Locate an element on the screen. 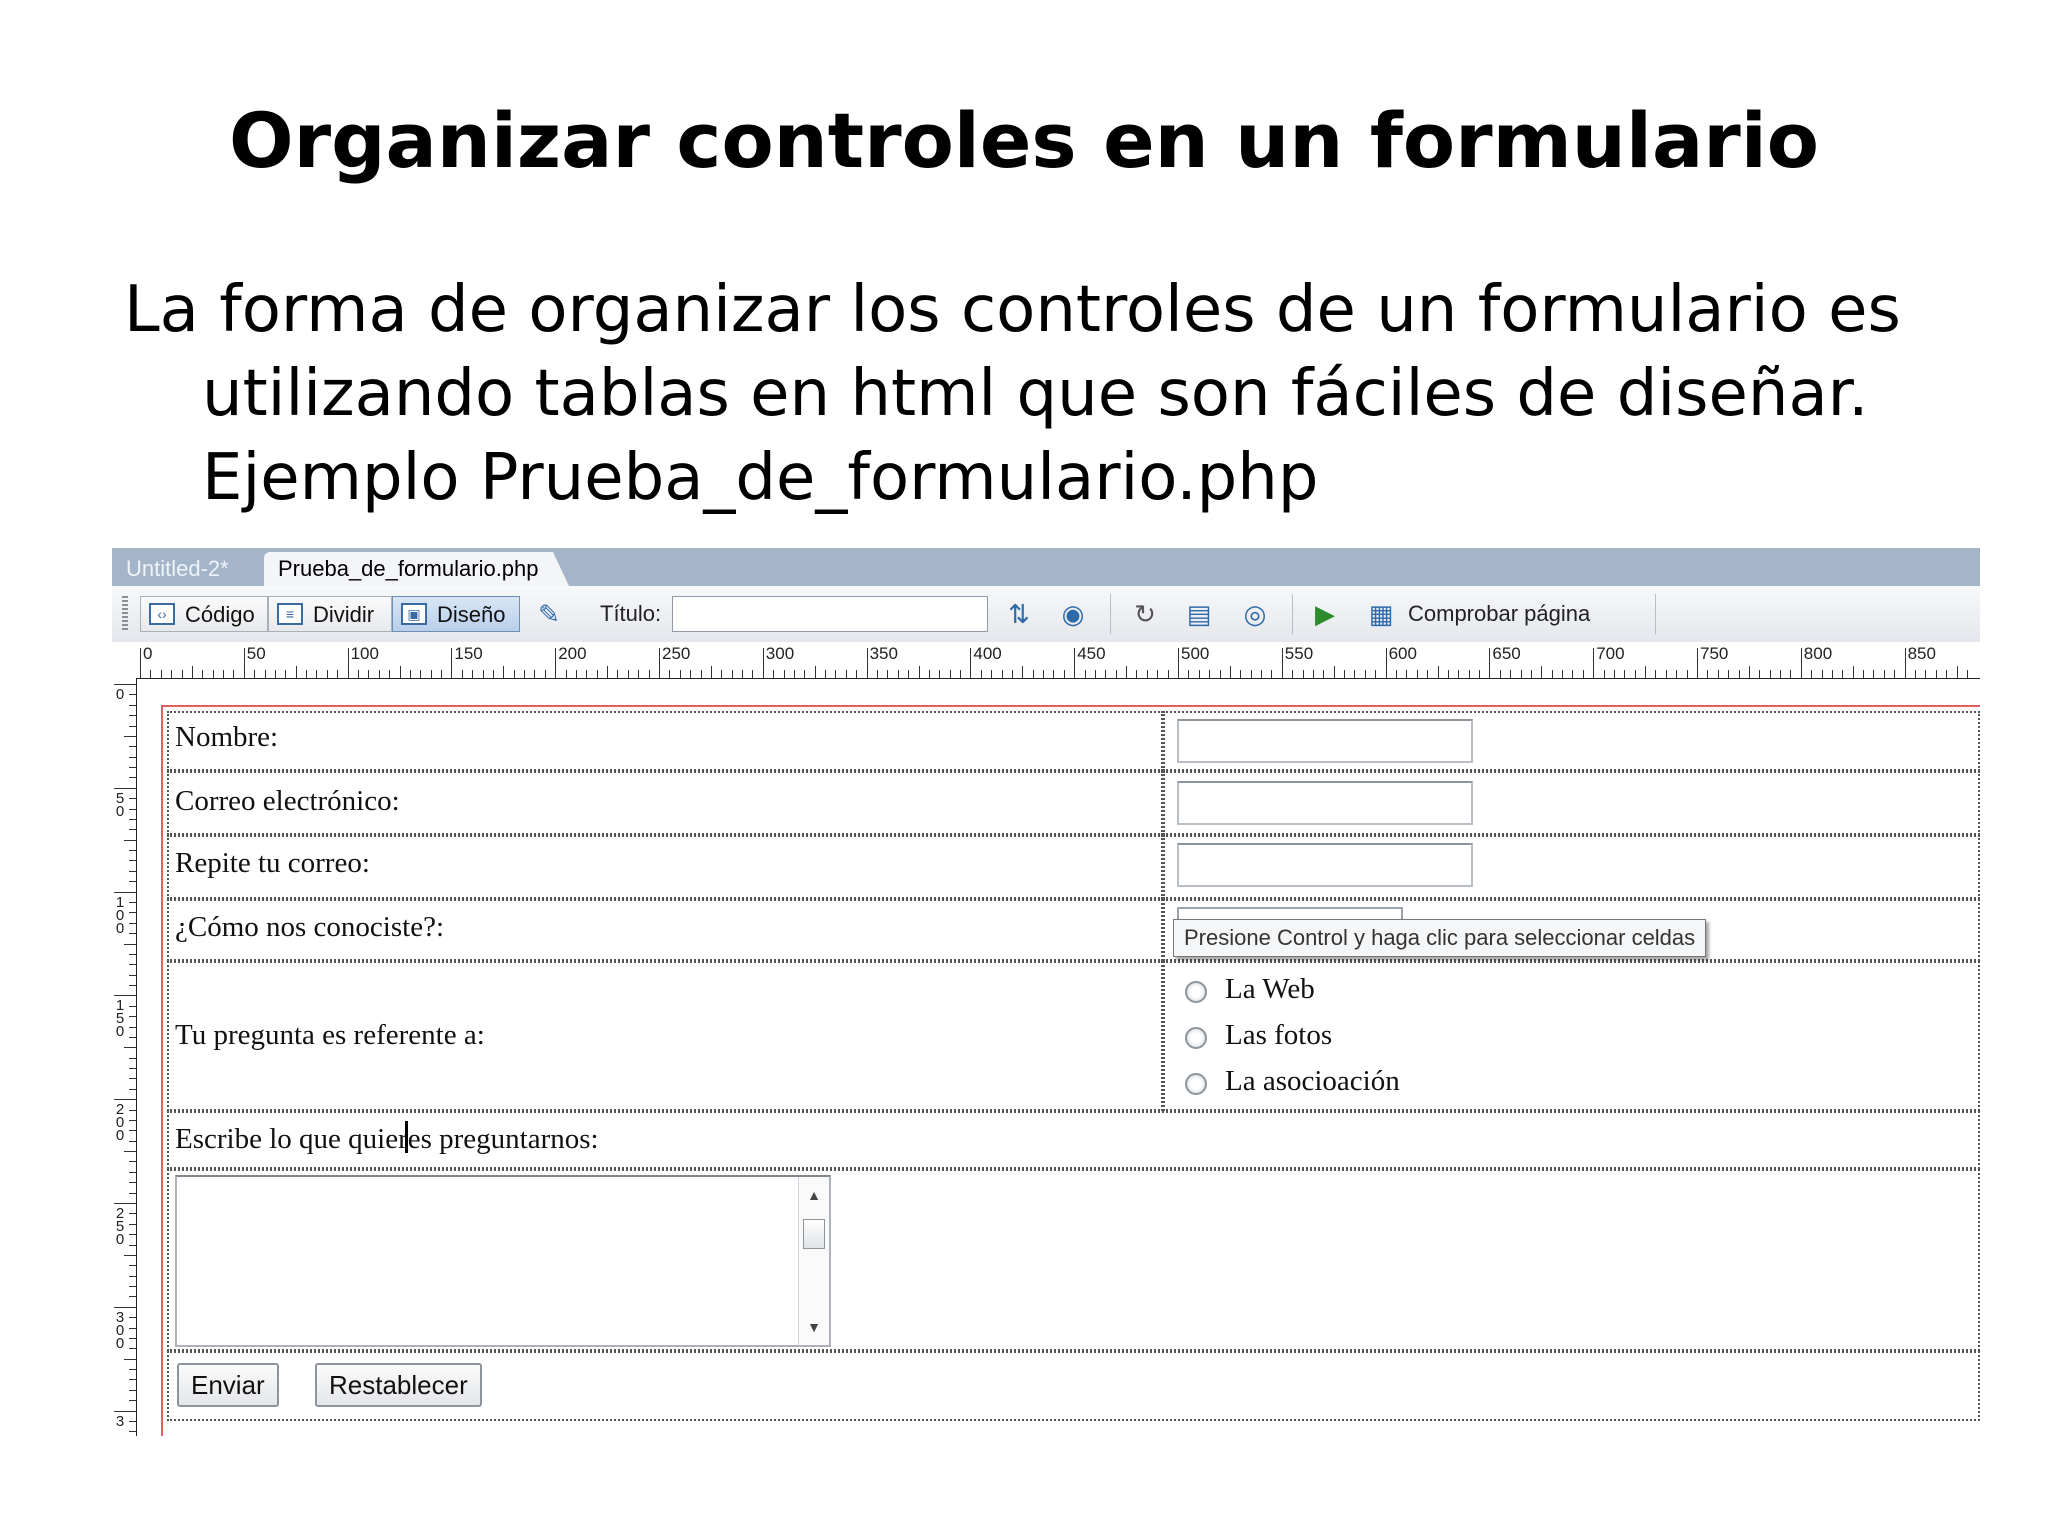 The height and width of the screenshot is (1536, 2048). ruler-label: 200 is located at coordinates (572, 653).